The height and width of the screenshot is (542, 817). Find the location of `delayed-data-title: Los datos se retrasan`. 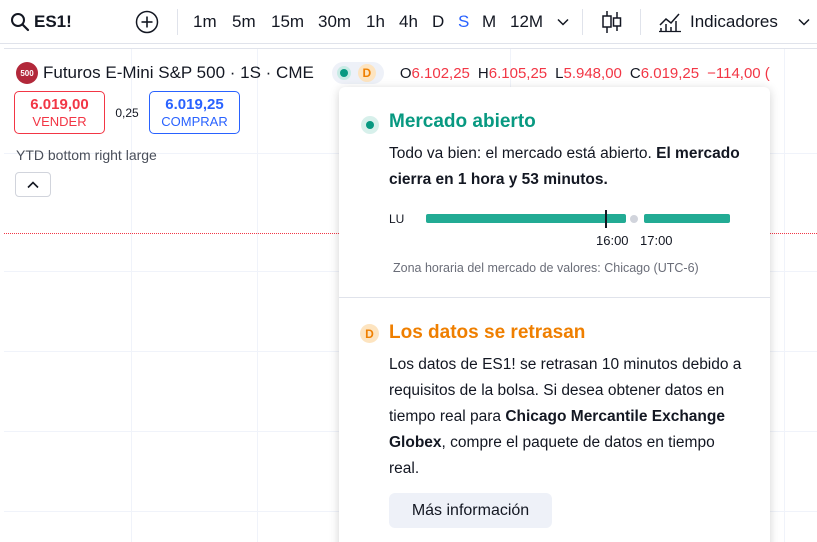

delayed-data-title: Los datos se retrasan is located at coordinates (487, 332).